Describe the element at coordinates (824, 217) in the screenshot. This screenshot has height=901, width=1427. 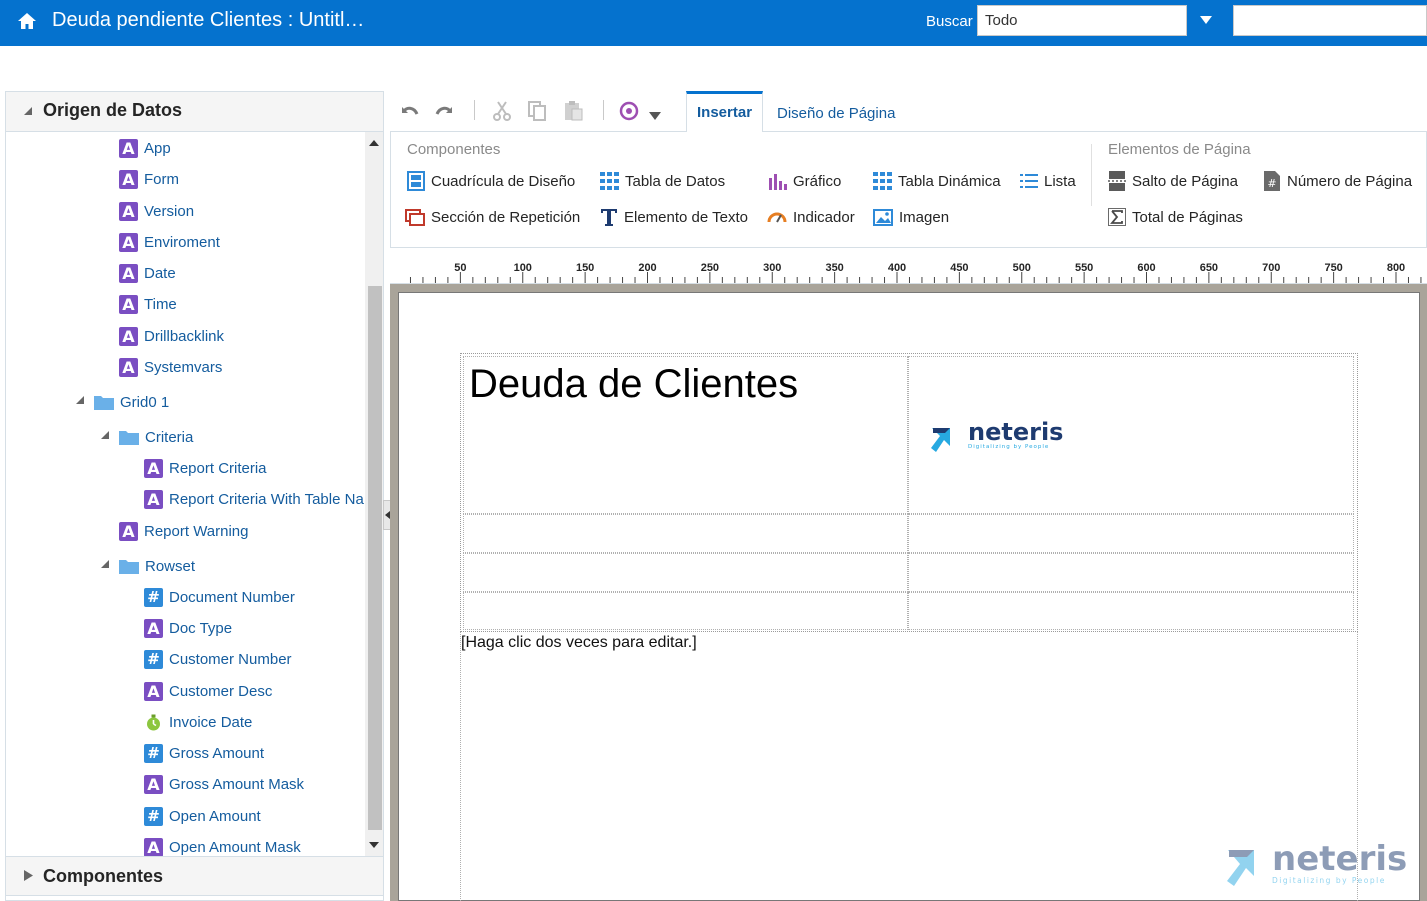
I see `gauge-label: Indicador` at that location.